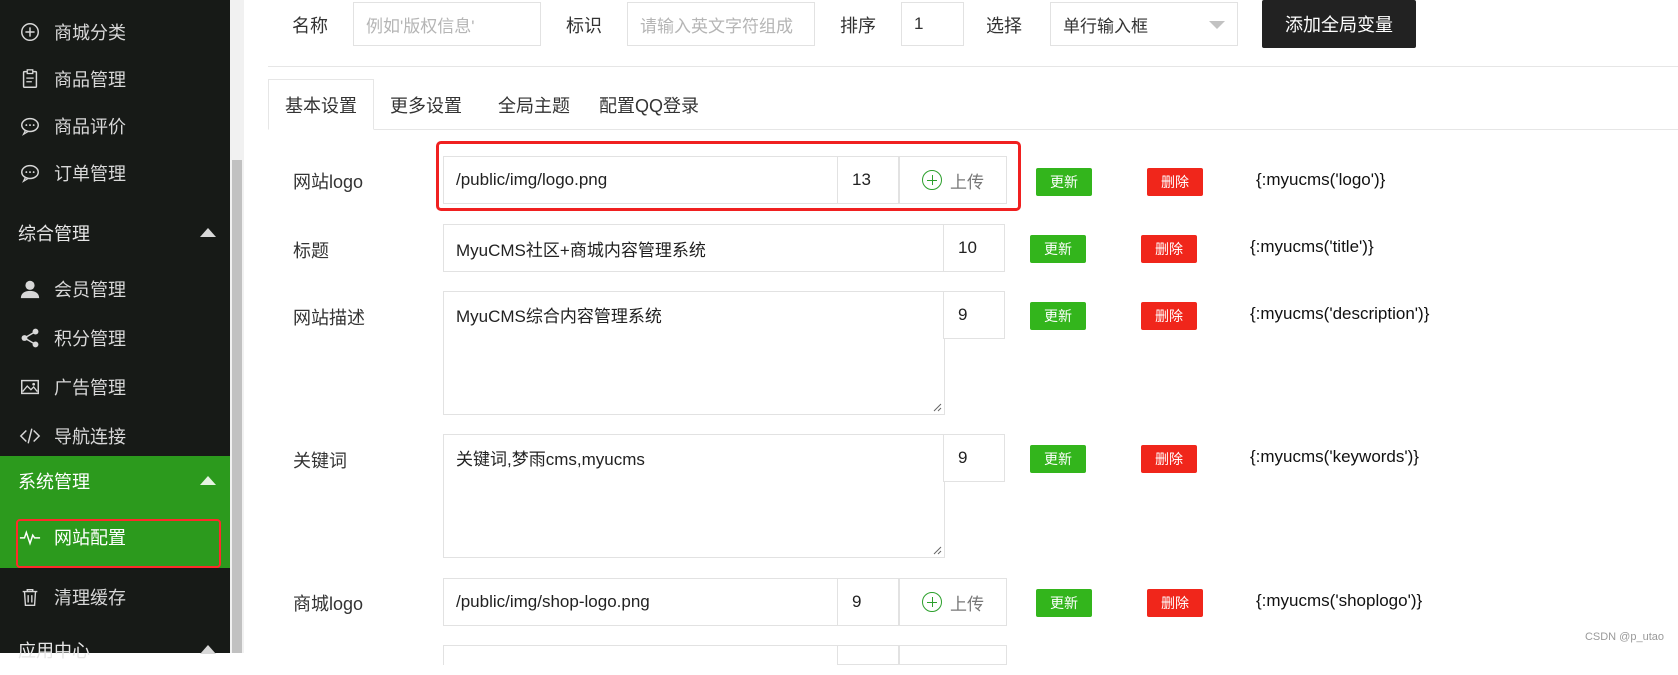 The width and height of the screenshot is (1678, 675). I want to click on sidebar-item-label: 导航连接, so click(90, 437).